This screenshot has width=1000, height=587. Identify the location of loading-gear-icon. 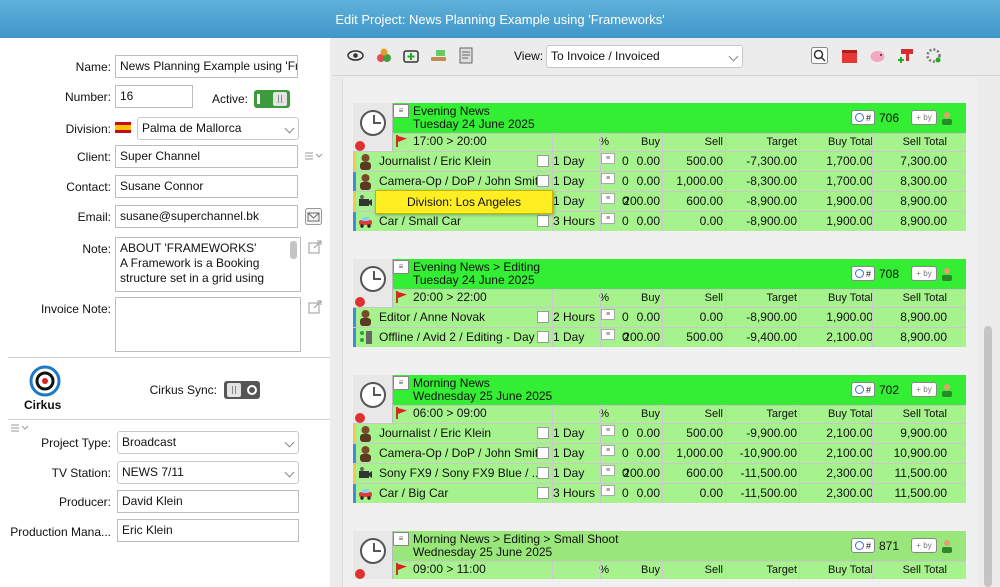
(933, 55).